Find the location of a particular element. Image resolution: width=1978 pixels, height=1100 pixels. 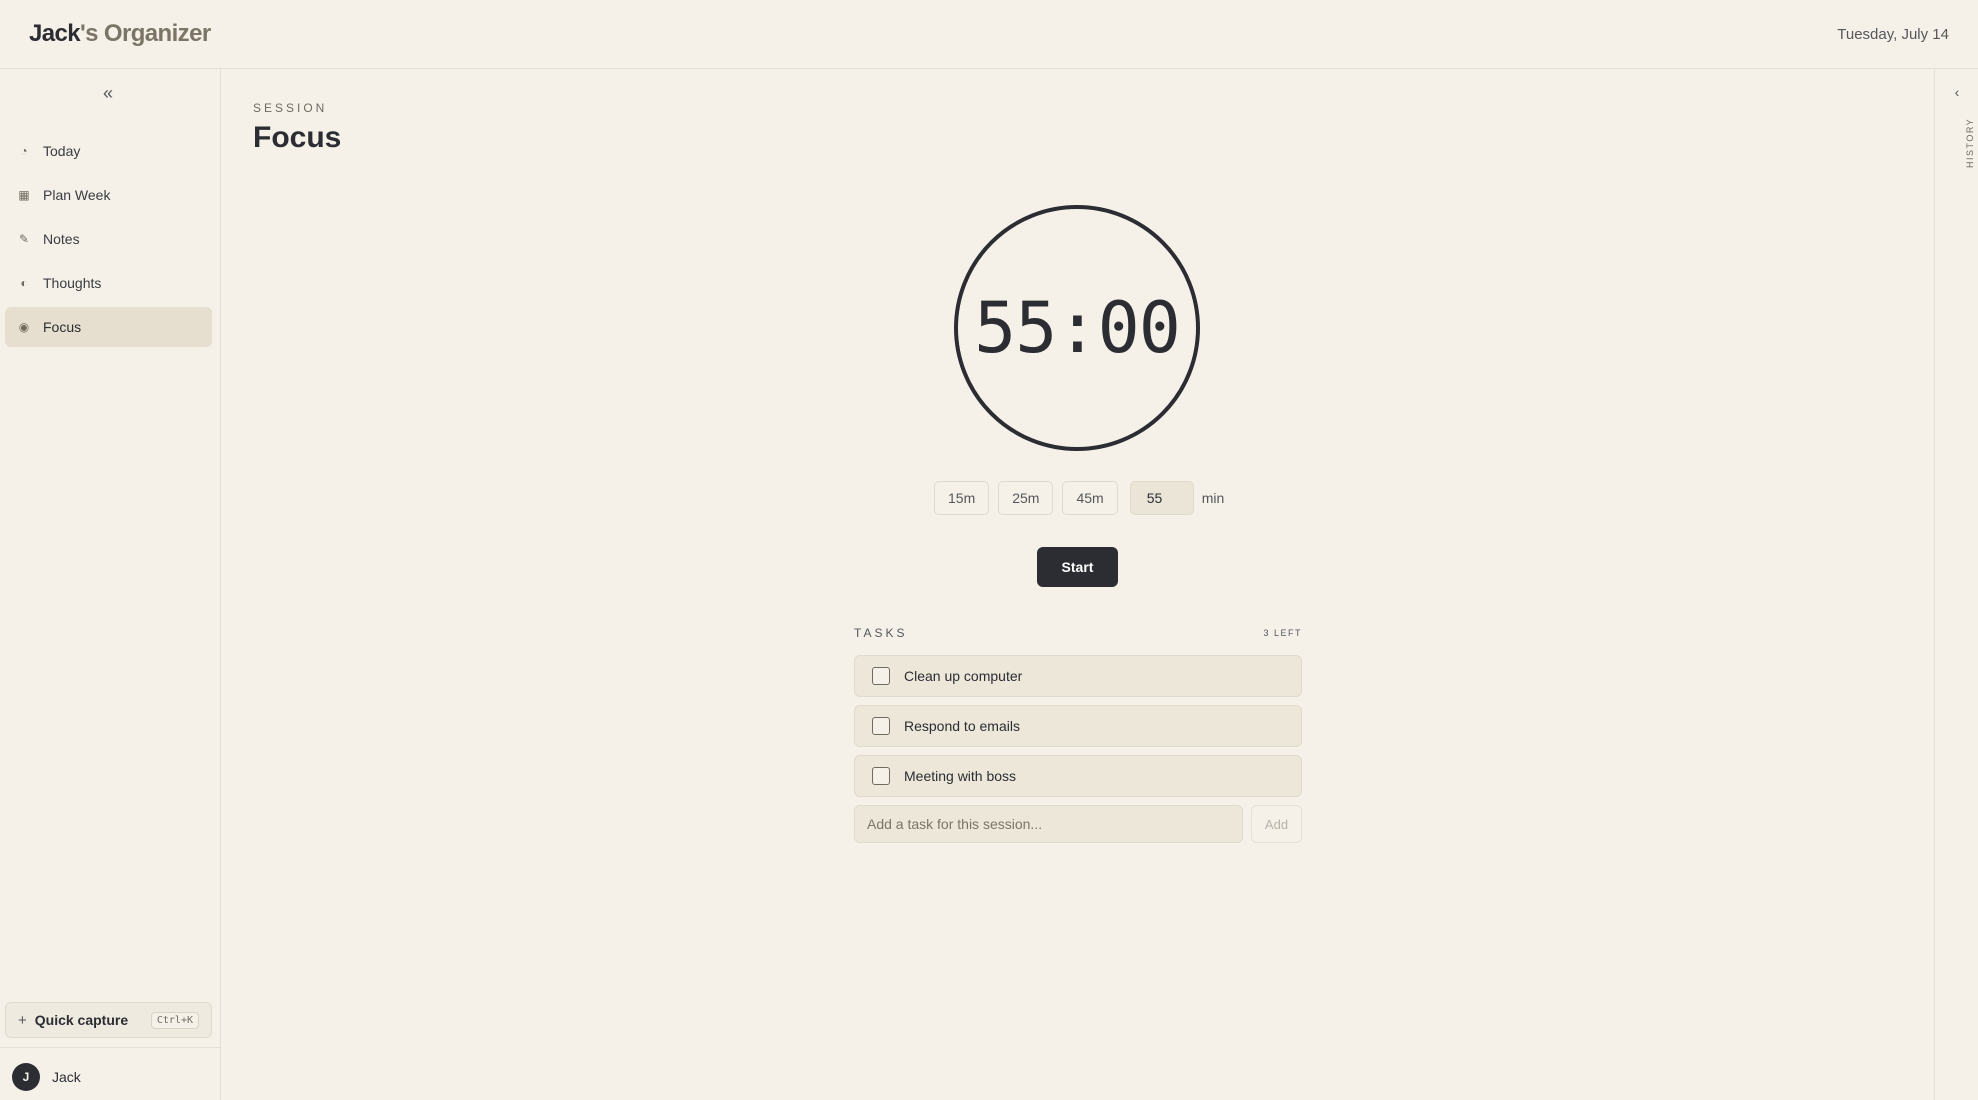

preset-25m-button: 25m is located at coordinates (1026, 498).